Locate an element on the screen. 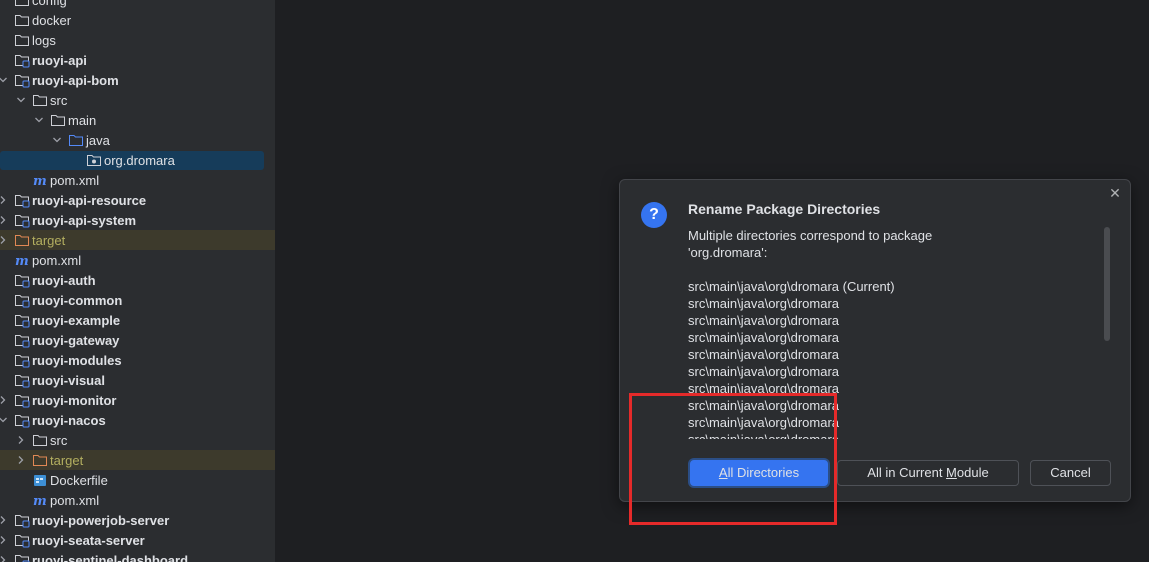 Image resolution: width=1149 pixels, height=562 pixels. tree-item-label: java is located at coordinates (98, 140).